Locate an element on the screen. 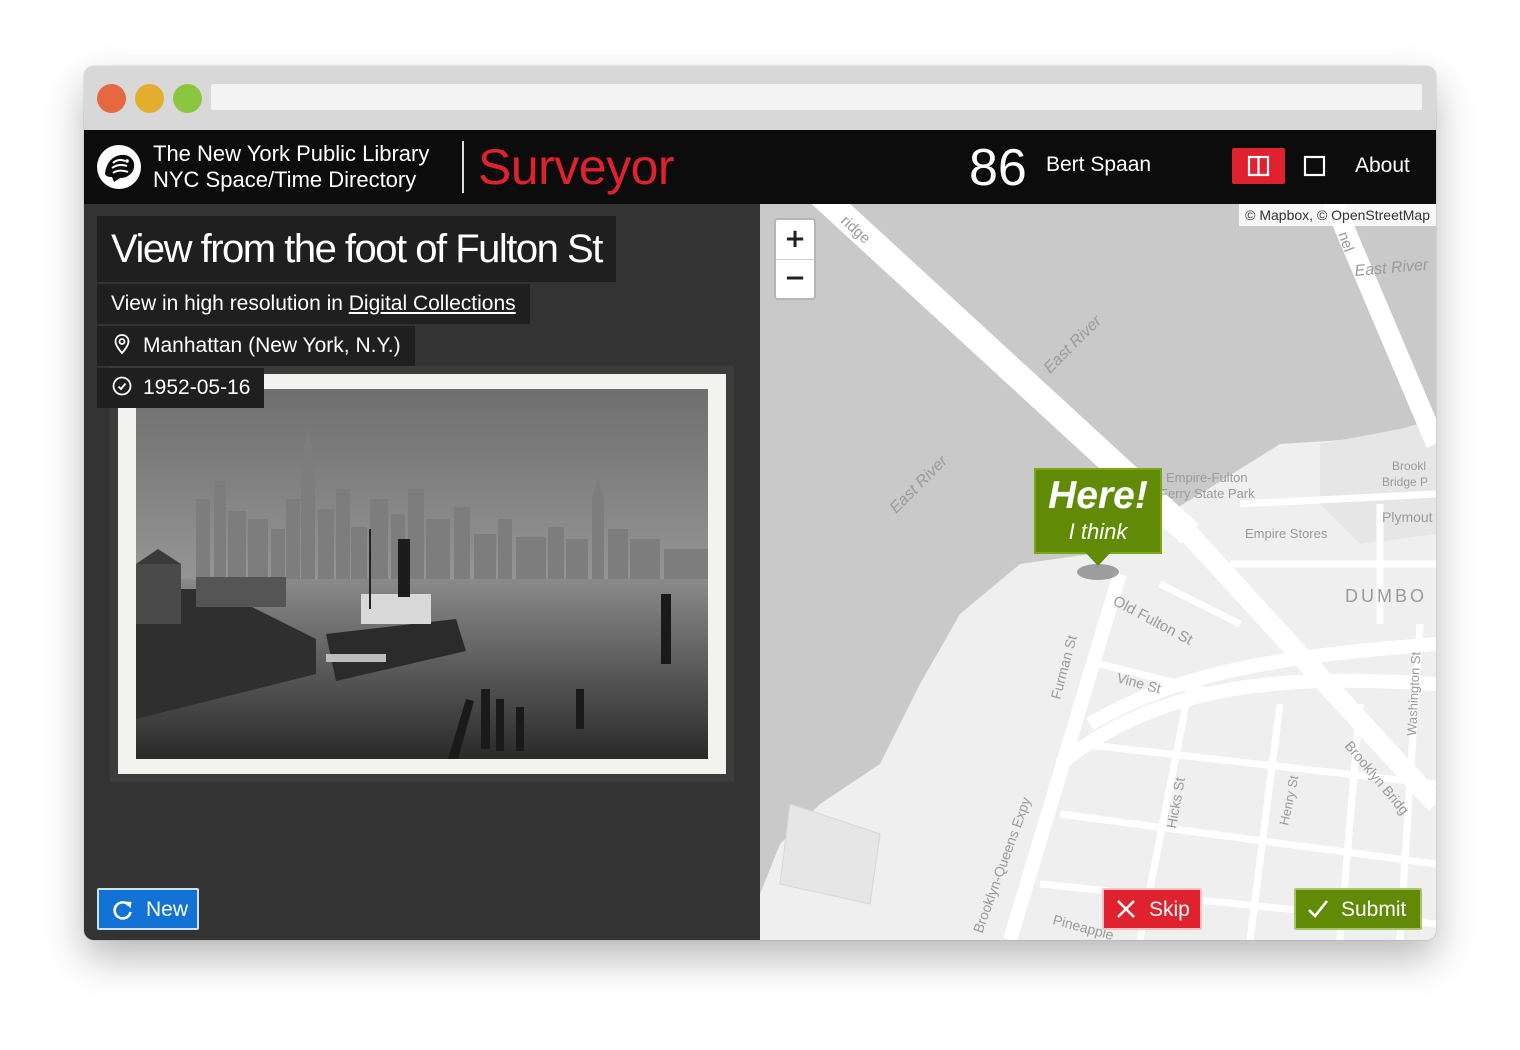 The height and width of the screenshot is (1050, 1520). clock-icon is located at coordinates (122, 386).